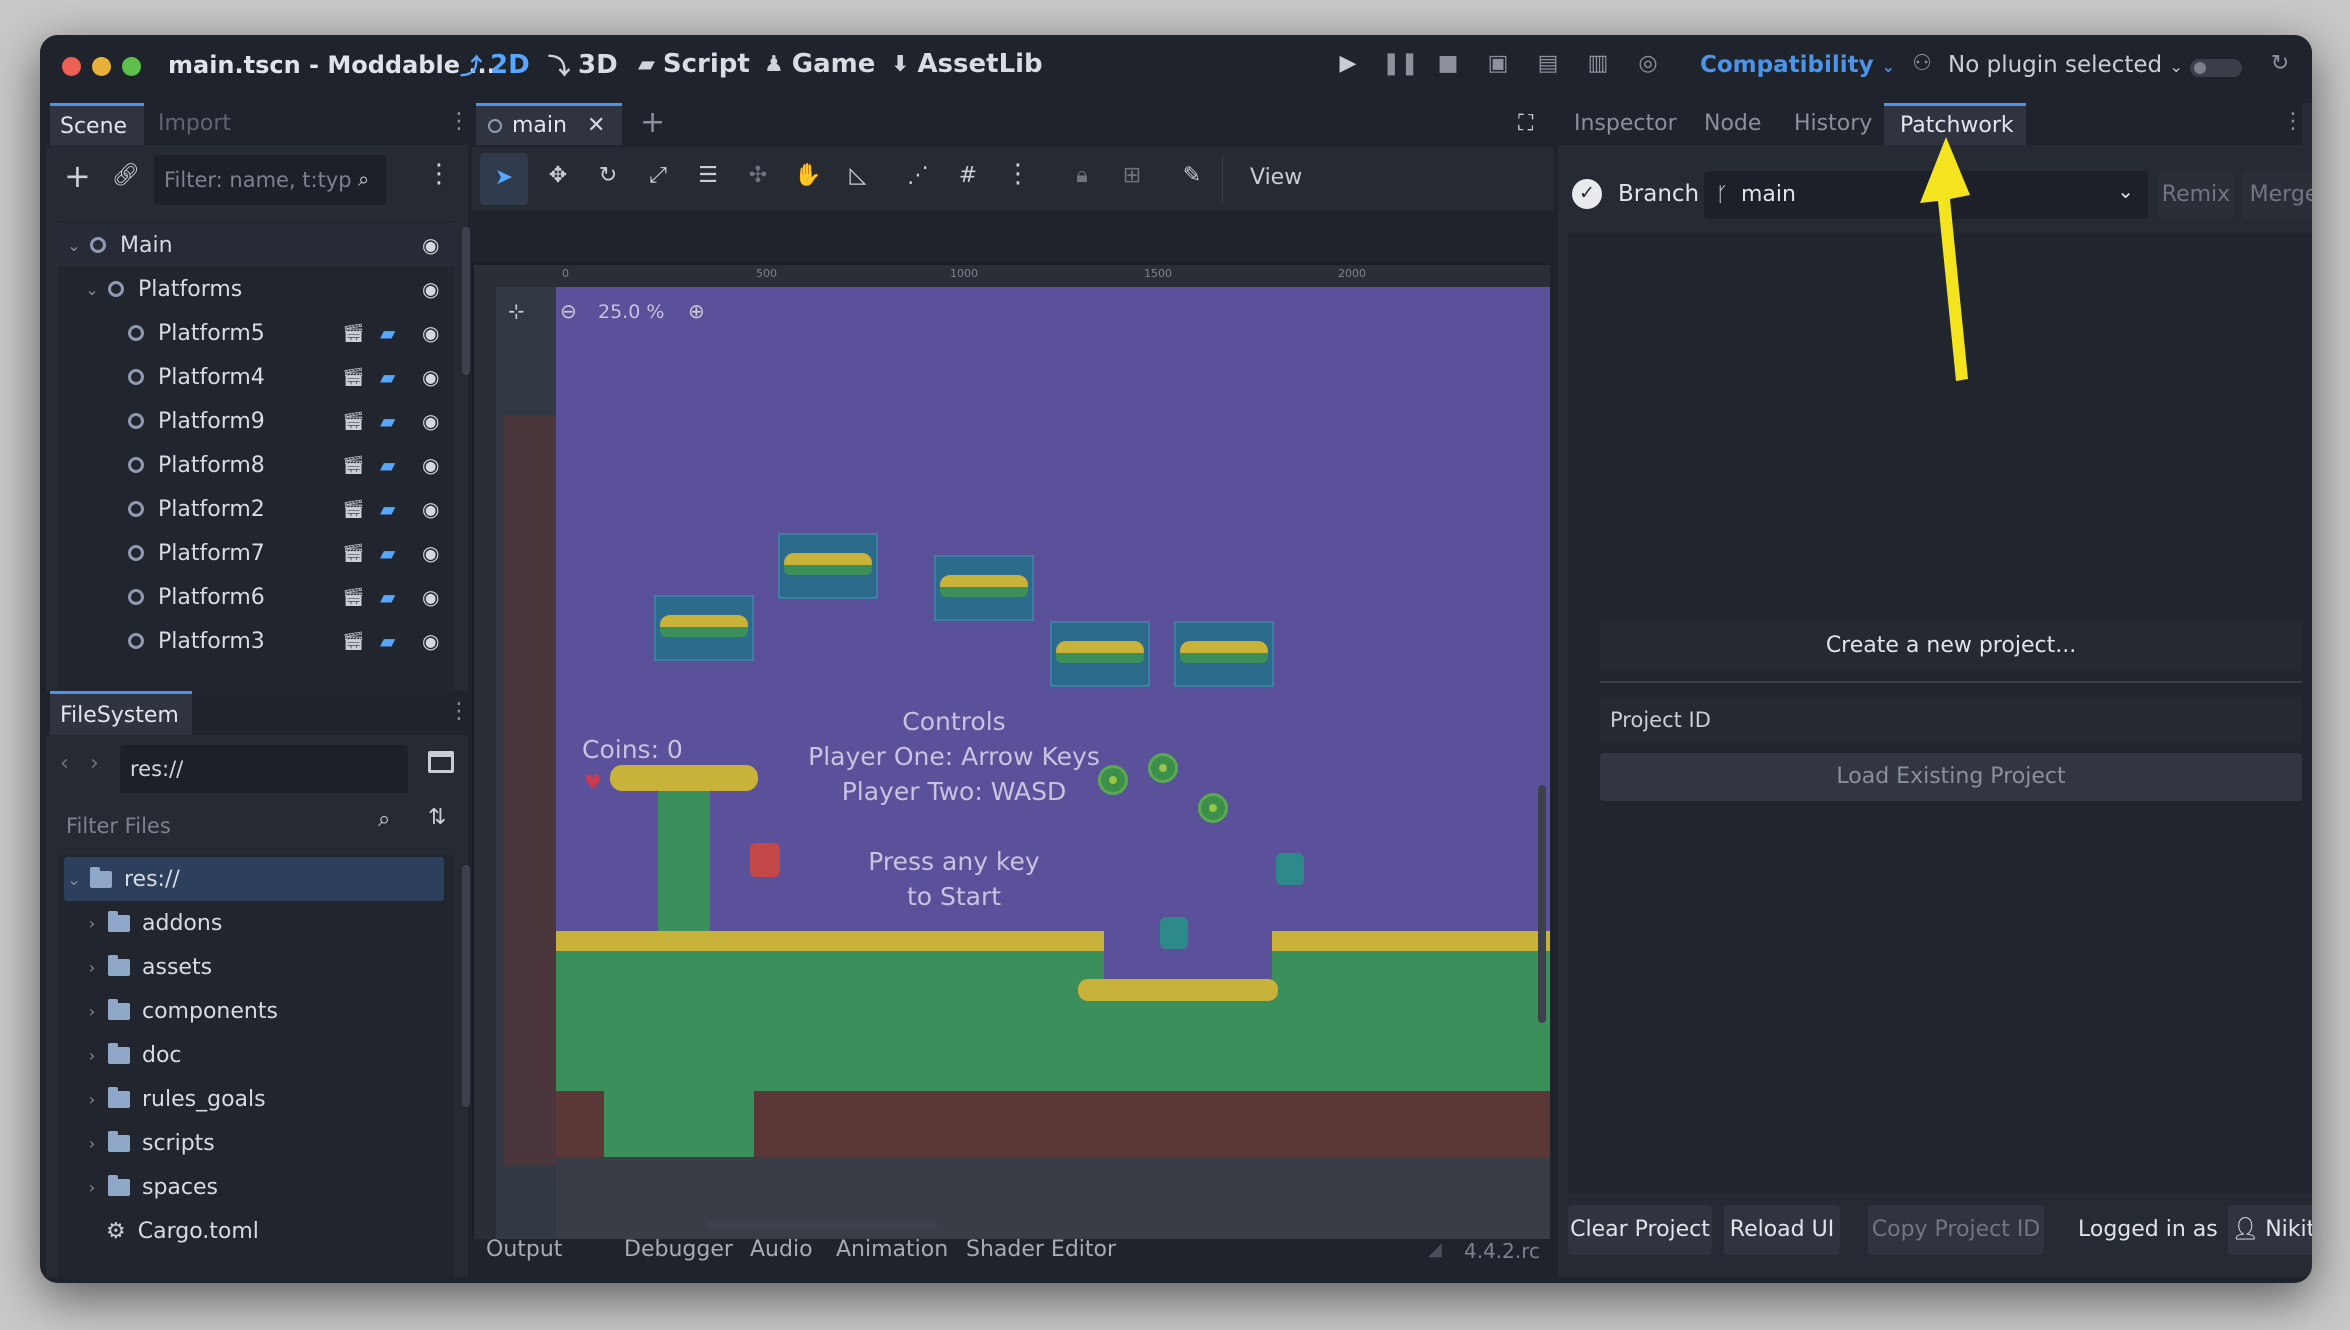  What do you see at coordinates (583, 65) in the screenshot?
I see `workspace-3d-button: ⤵ 3D` at bounding box center [583, 65].